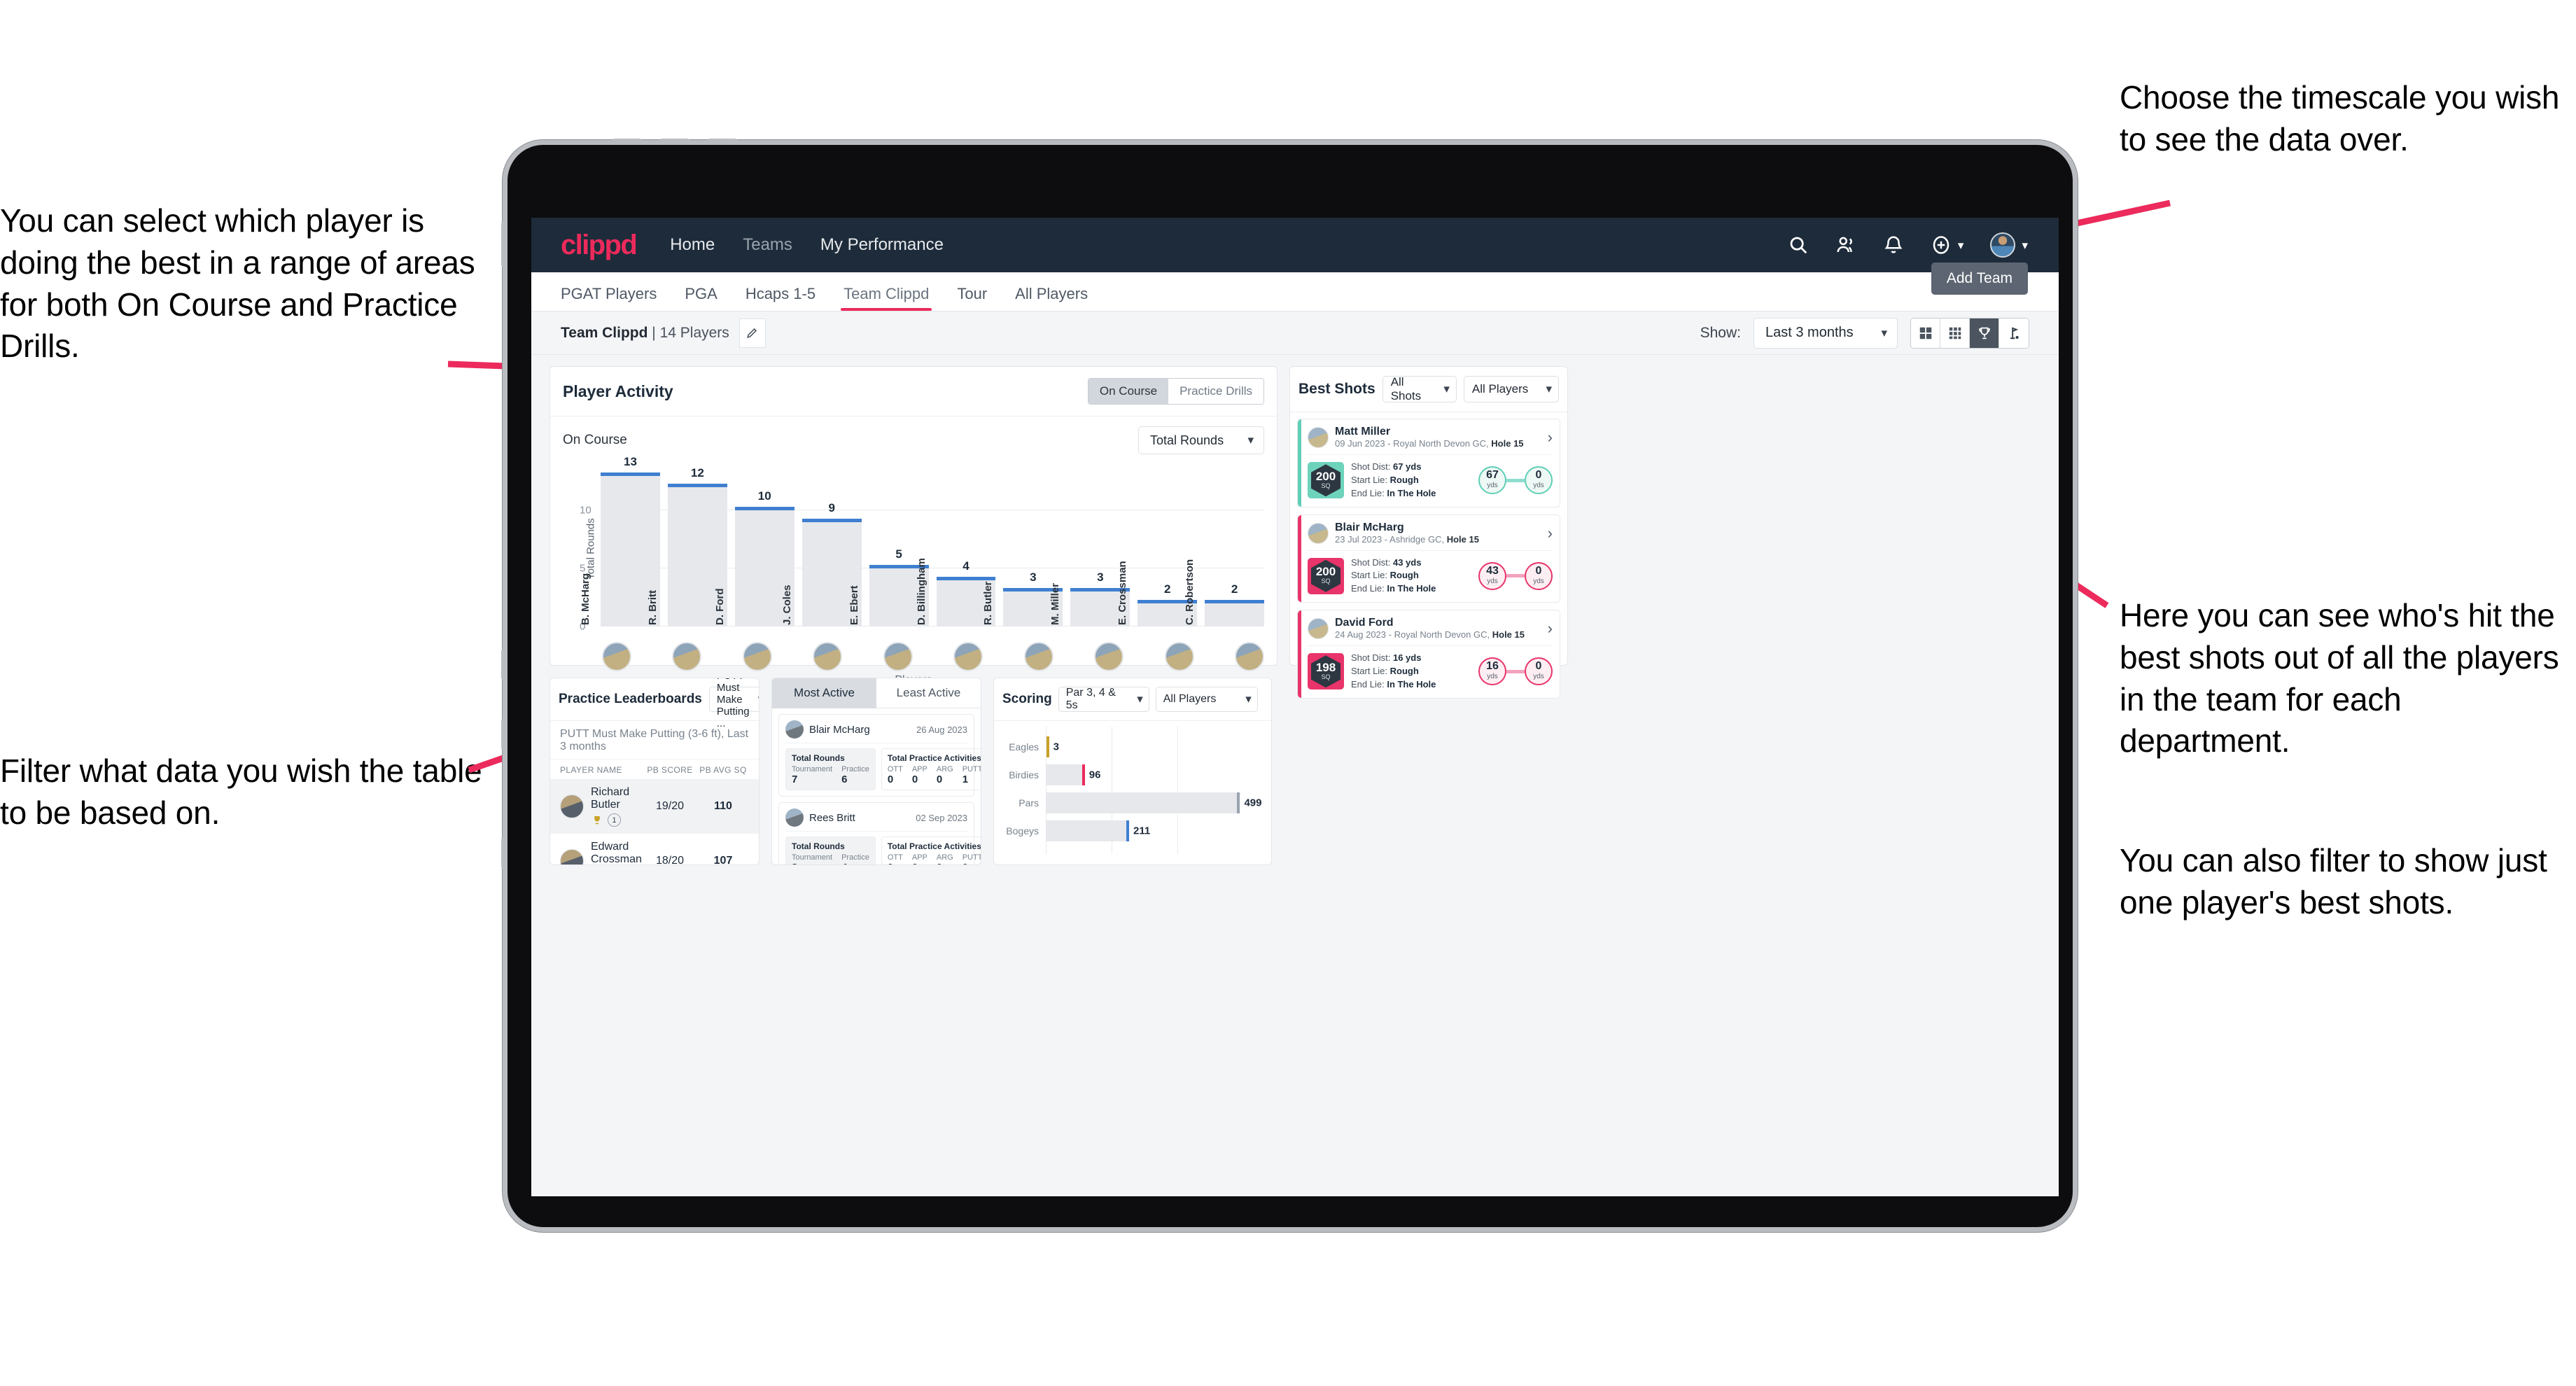  Describe the element at coordinates (1128, 391) in the screenshot. I see `segment-on-course: On Course` at that location.